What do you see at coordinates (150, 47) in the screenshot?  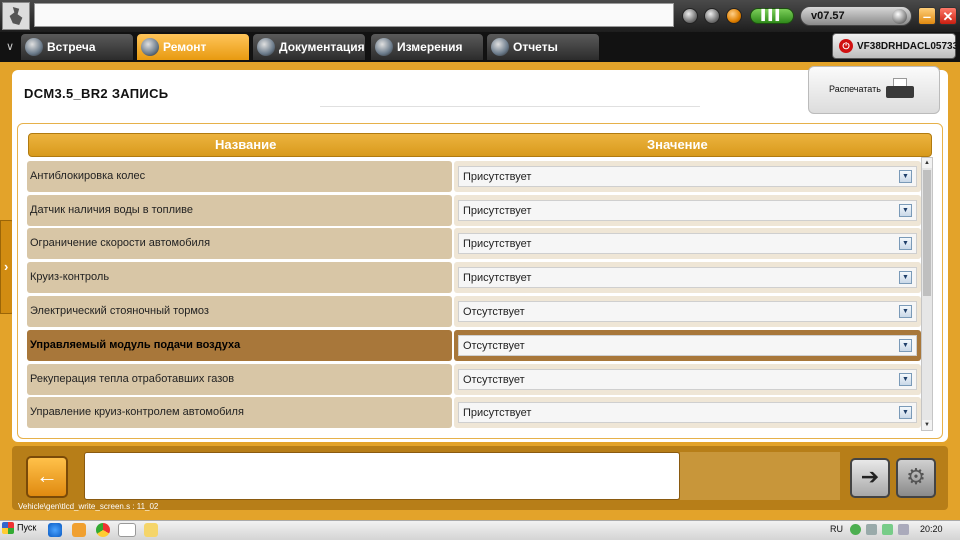 I see `magnifier-icon` at bounding box center [150, 47].